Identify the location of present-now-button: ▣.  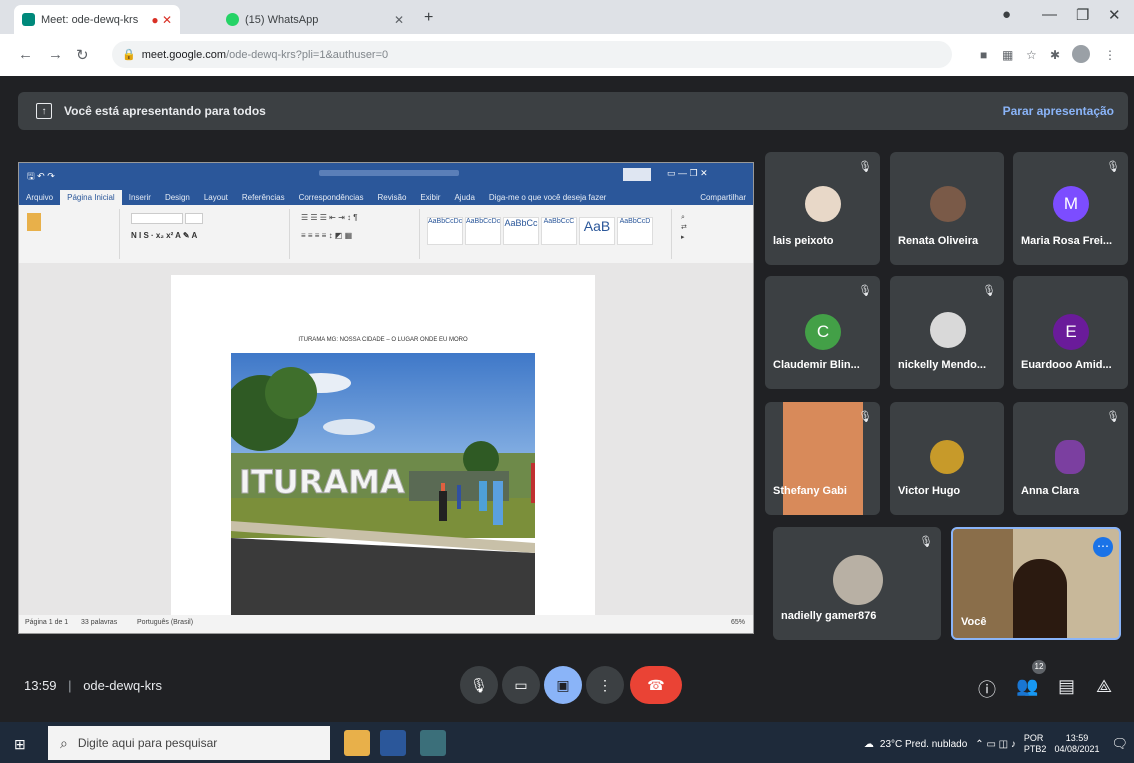
(563, 685).